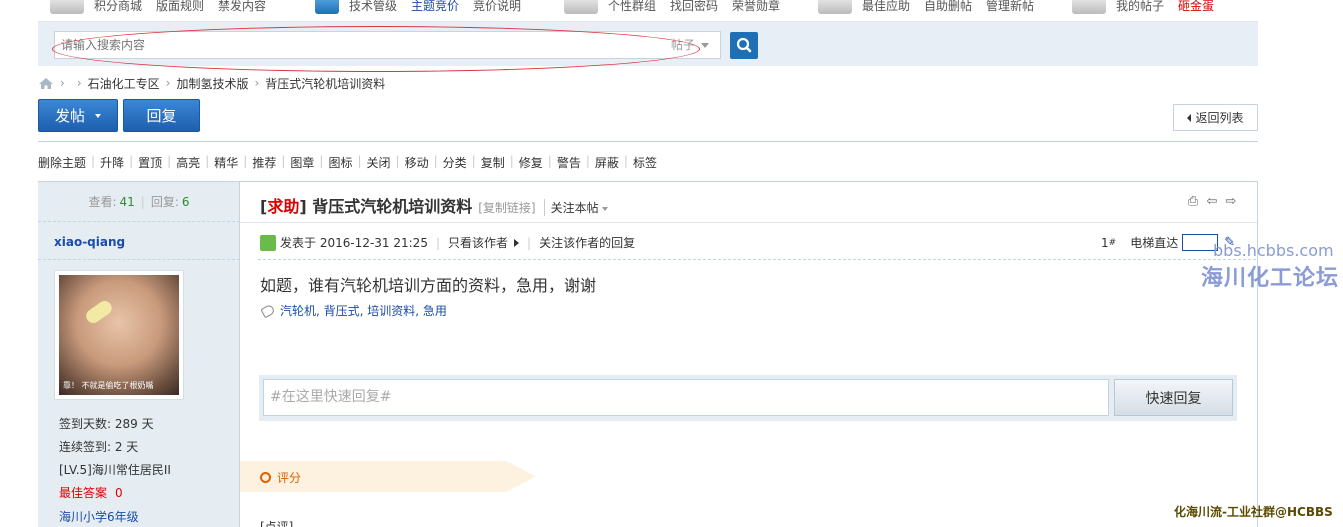  What do you see at coordinates (455, 162) in the screenshot?
I see `mod-action: 分类` at bounding box center [455, 162].